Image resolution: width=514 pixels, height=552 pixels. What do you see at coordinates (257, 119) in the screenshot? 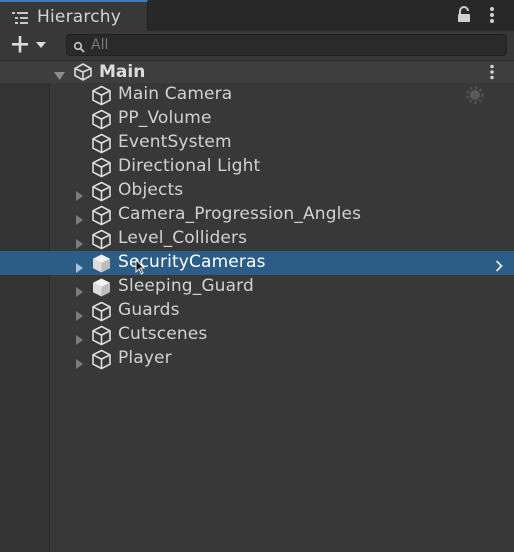
I see `hierarchy-item: PP_Volume` at bounding box center [257, 119].